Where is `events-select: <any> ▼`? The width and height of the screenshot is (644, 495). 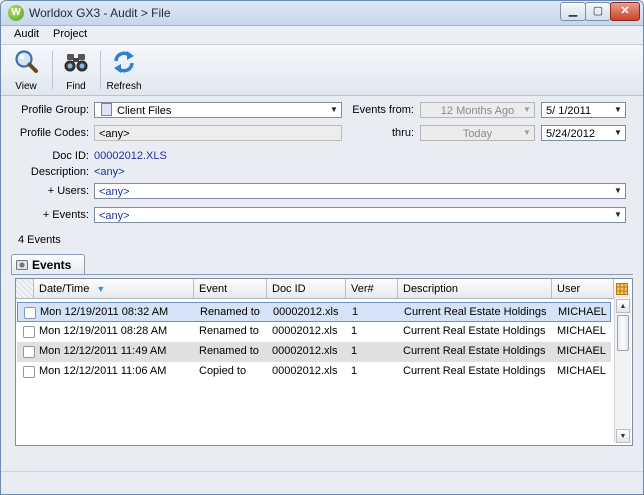
events-select: <any> ▼ is located at coordinates (360, 215).